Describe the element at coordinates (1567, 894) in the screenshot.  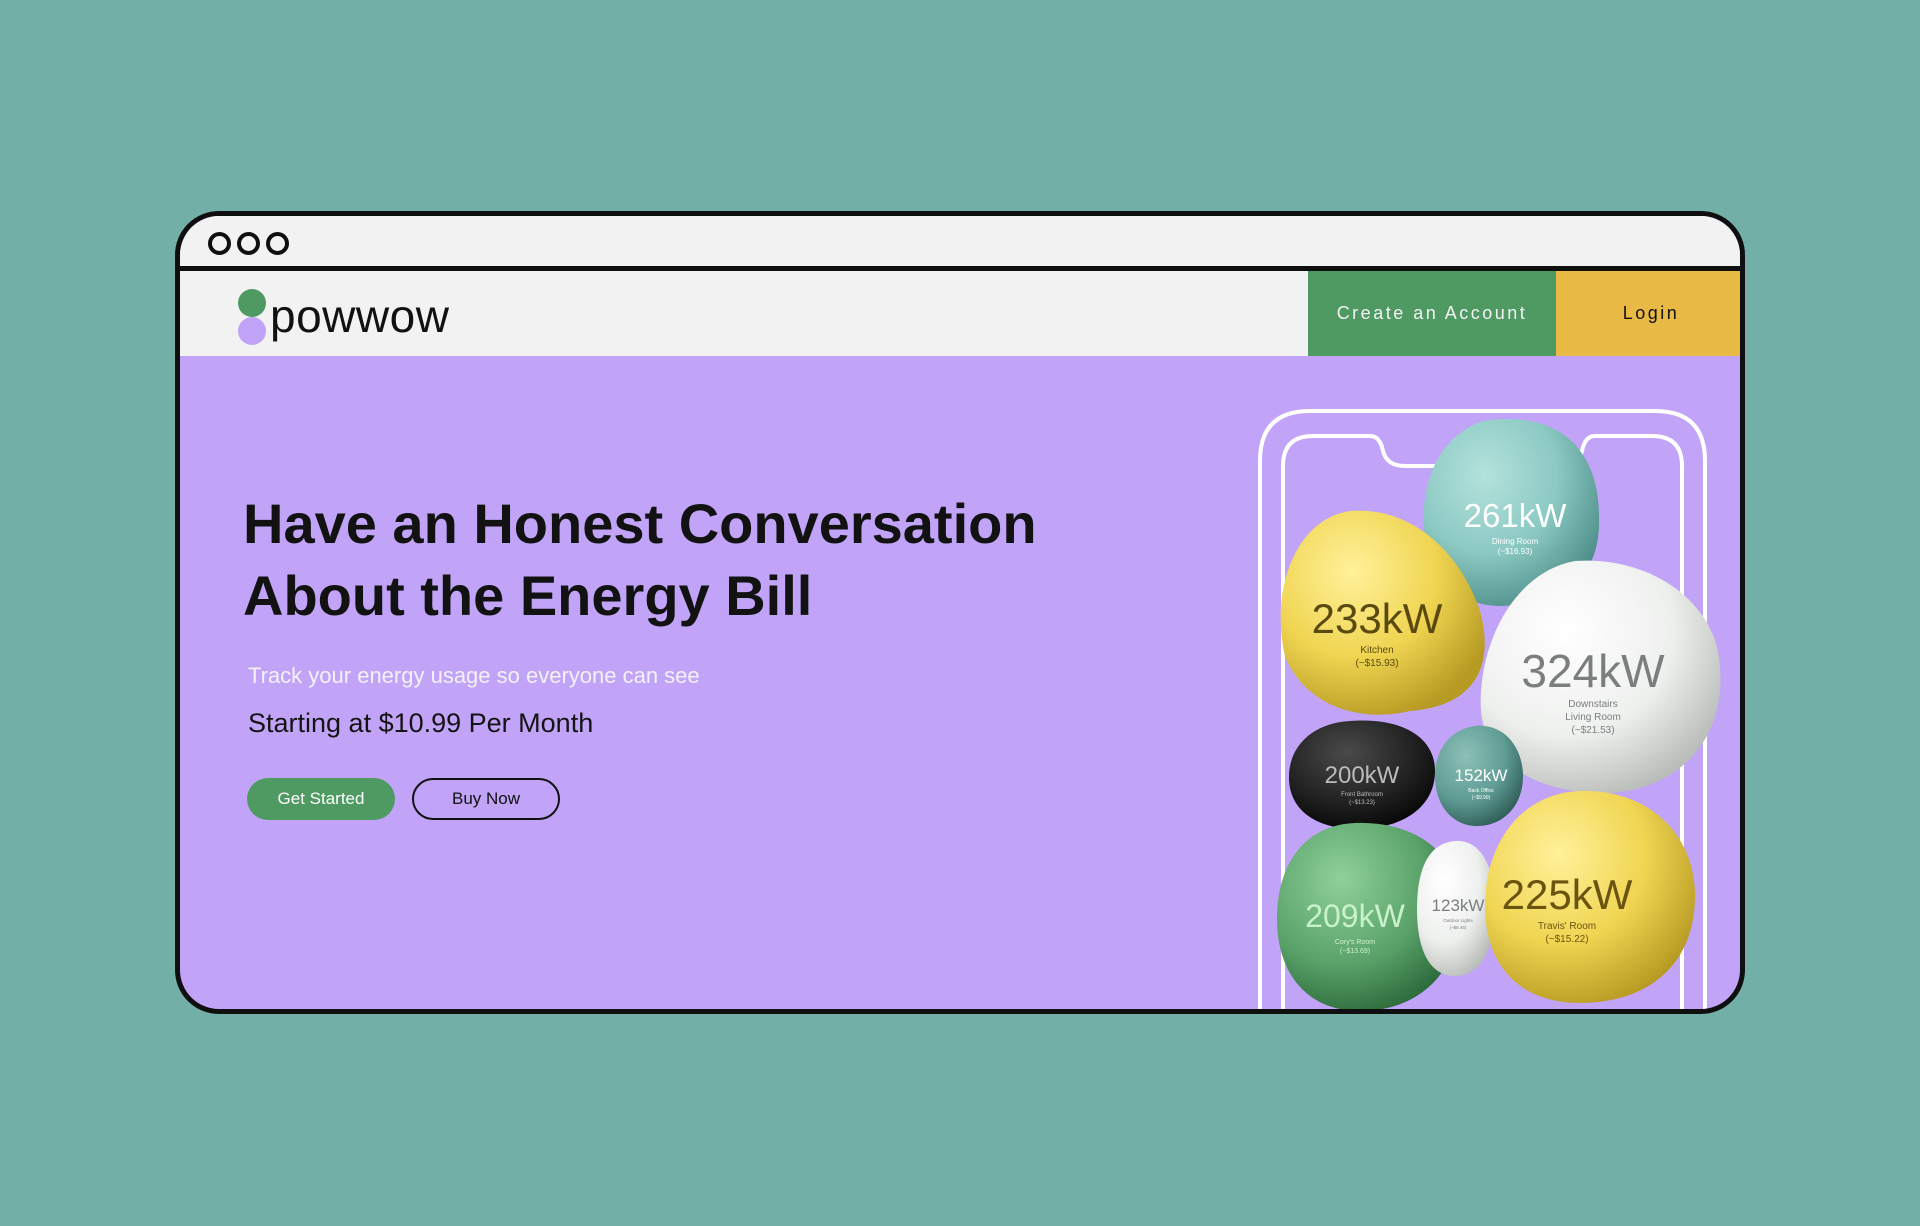
I see `room-kw-label: 225kW` at that location.